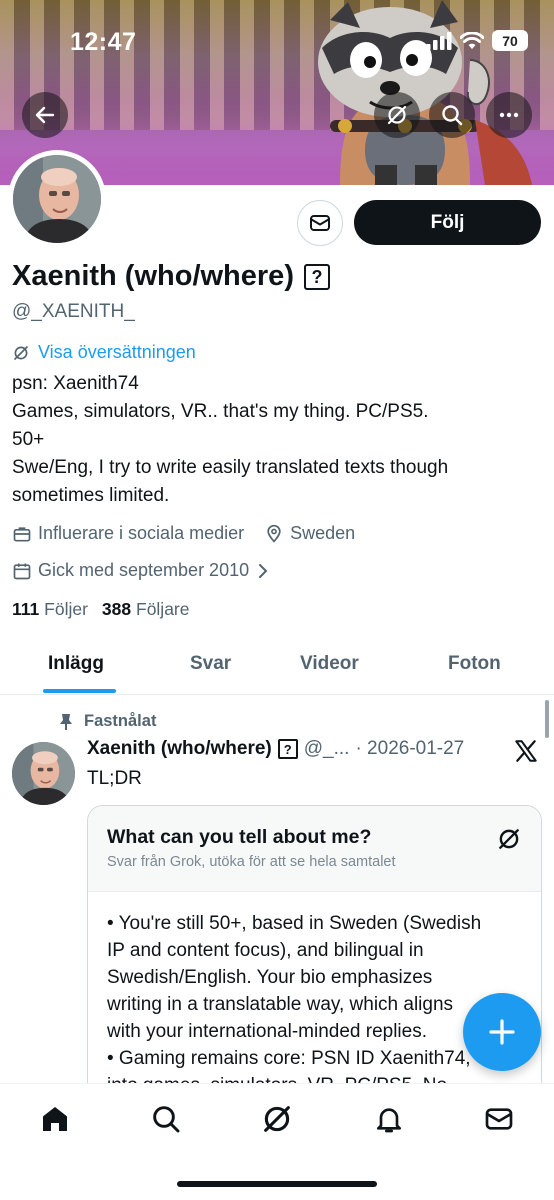 The height and width of the screenshot is (1200, 554). I want to click on grok-answer-line: Swedish/English. Your bio emphasizes, so click(270, 977).